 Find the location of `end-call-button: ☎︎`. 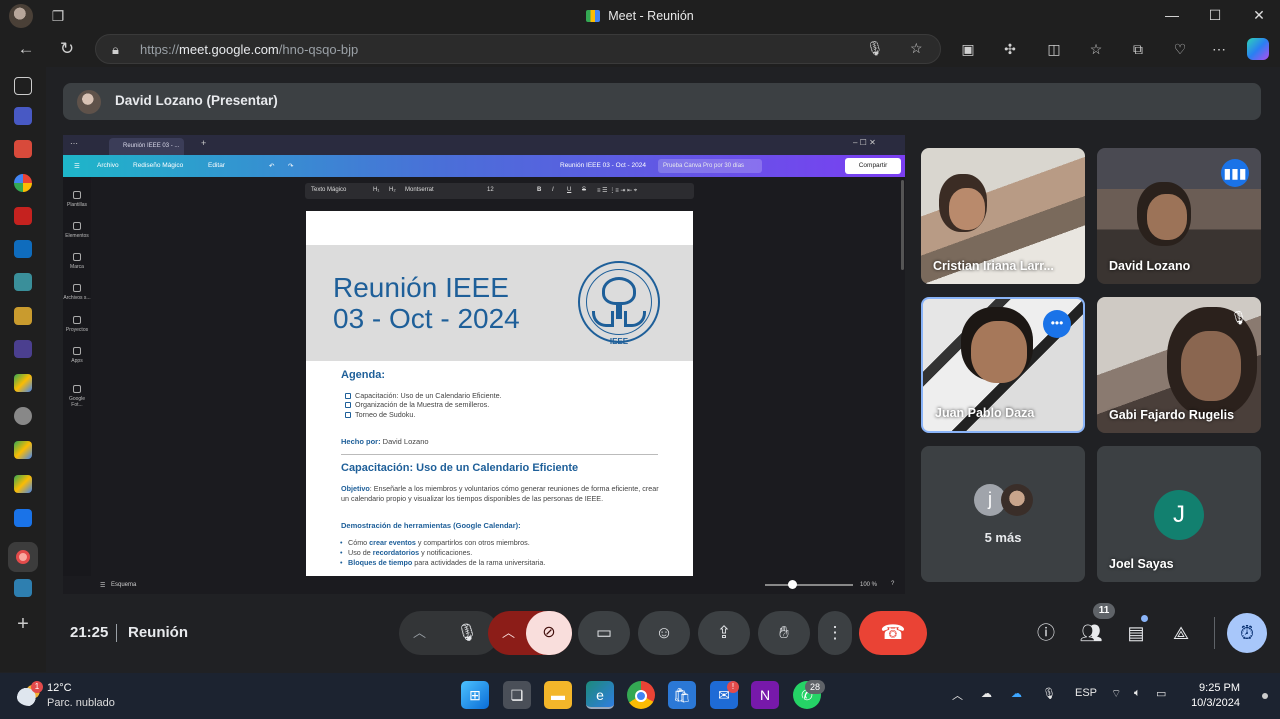

end-call-button: ☎︎ is located at coordinates (893, 633).